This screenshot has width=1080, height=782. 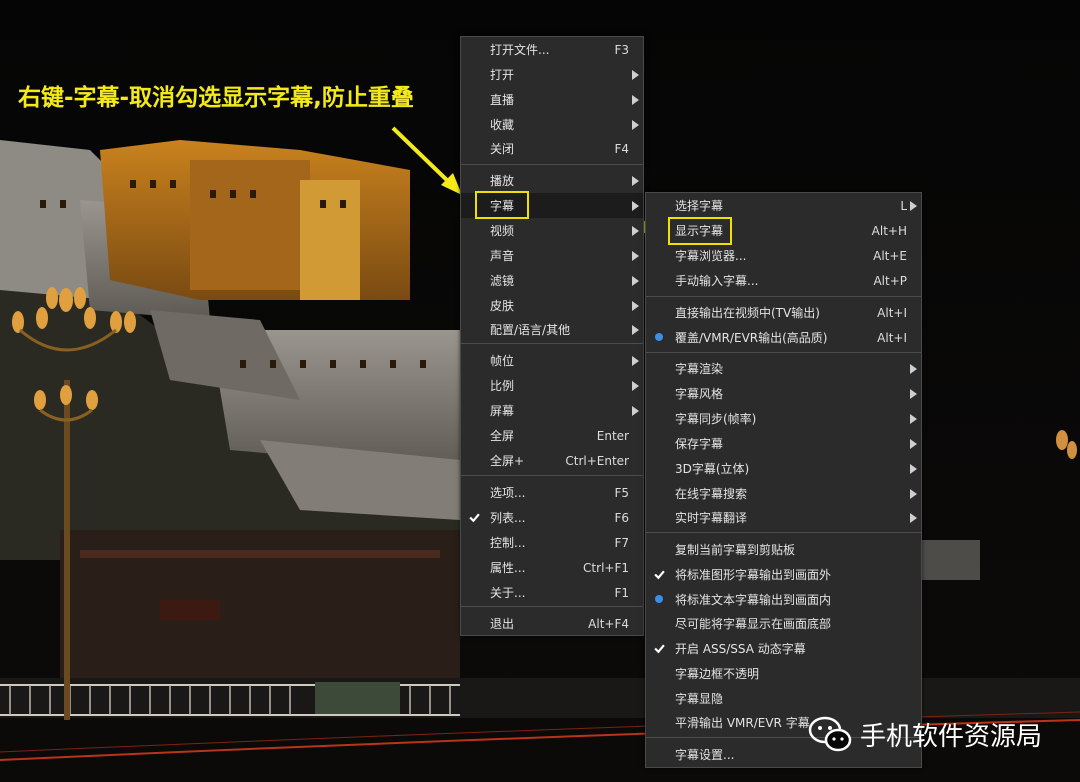 I want to click on main-menu-item-label: 退出, so click(x=502, y=624).